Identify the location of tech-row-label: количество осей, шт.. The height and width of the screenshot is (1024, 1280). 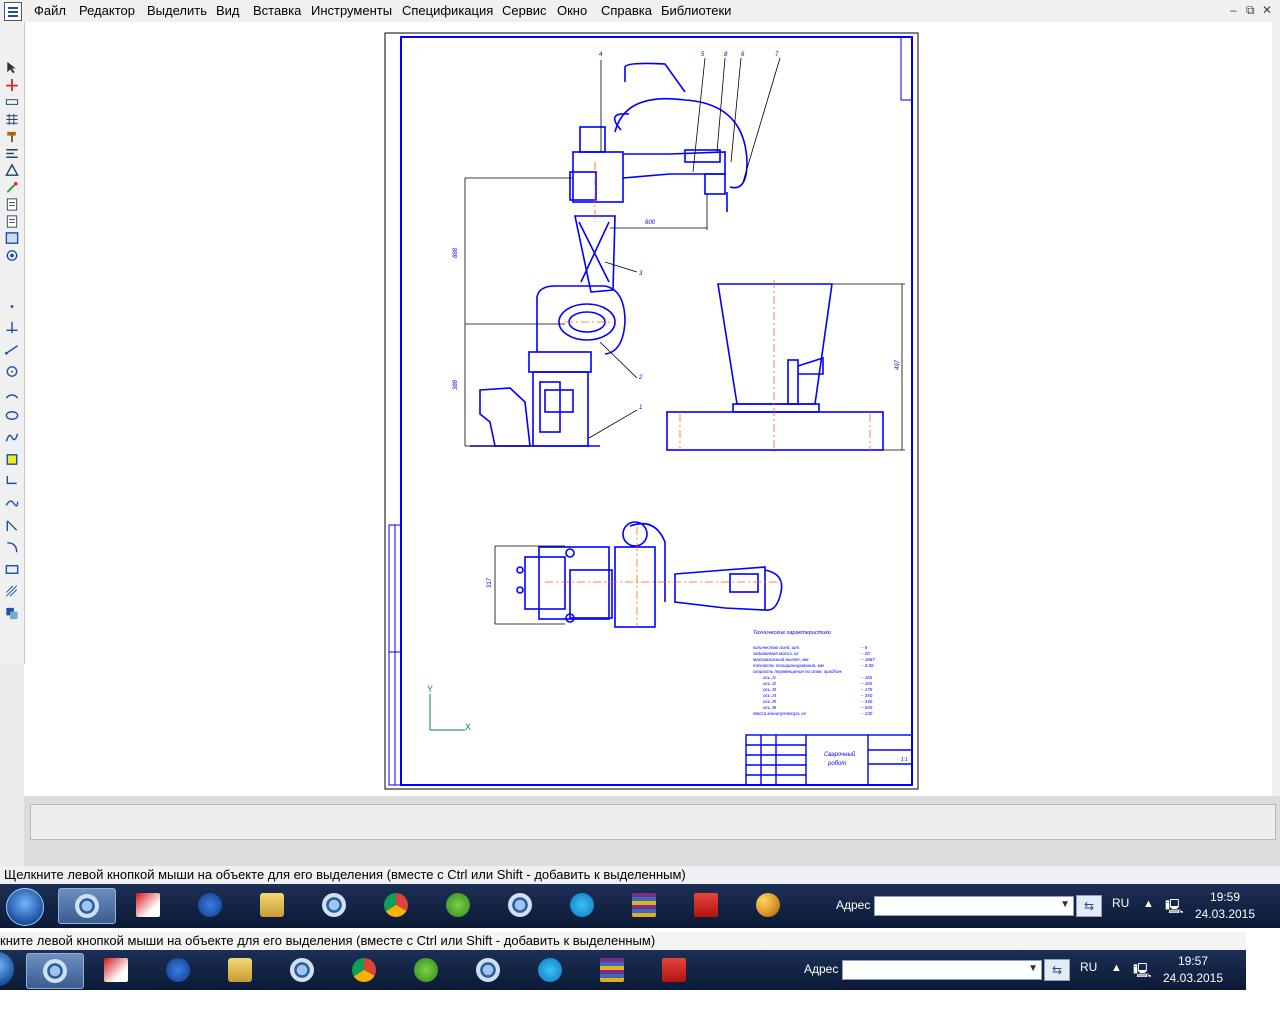
(776, 647).